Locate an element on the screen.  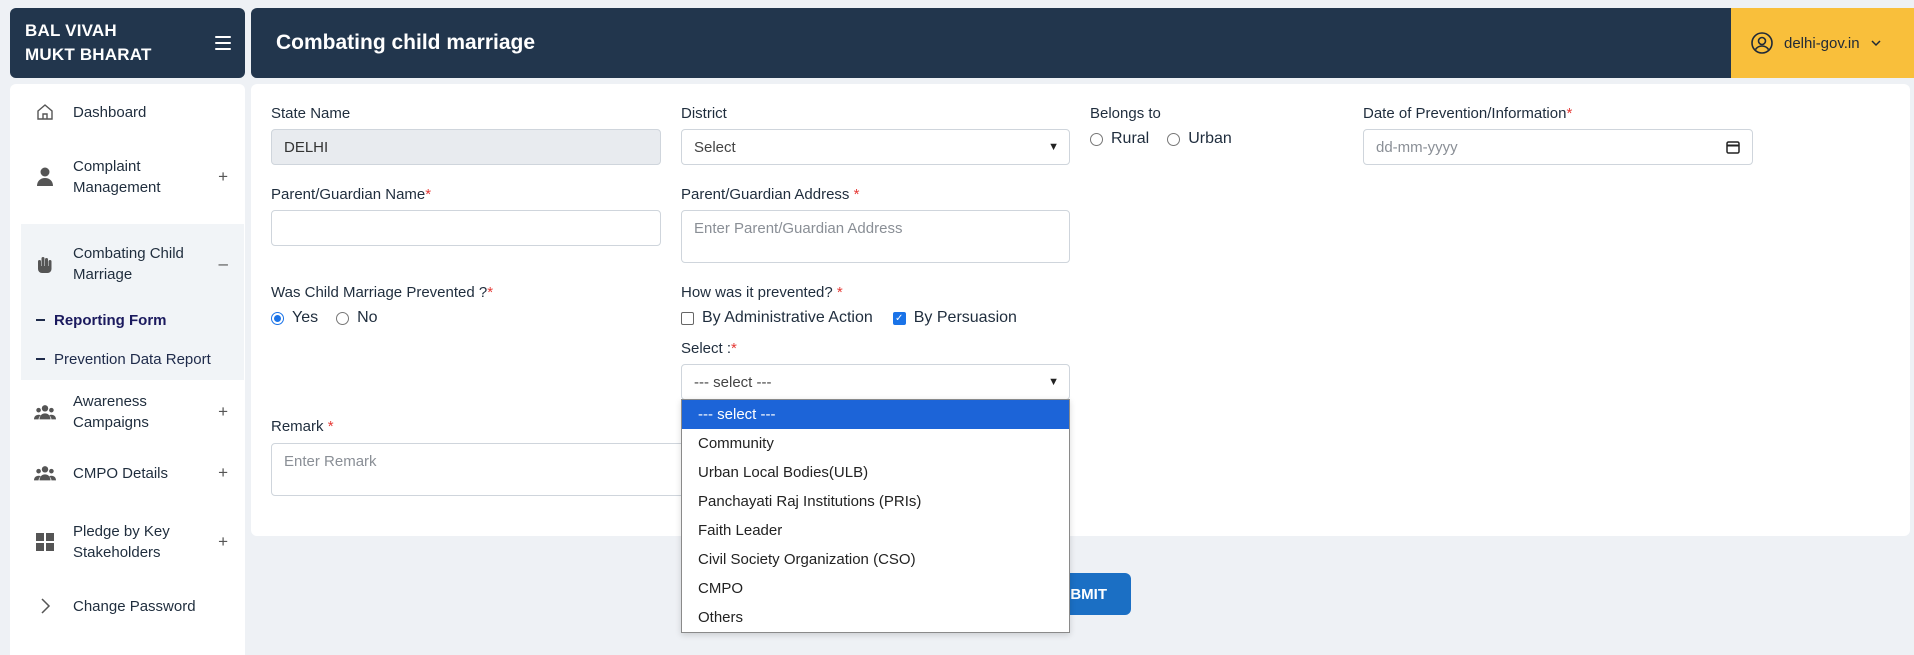
date-input: dd-mm-yyyy is located at coordinates (1558, 147).